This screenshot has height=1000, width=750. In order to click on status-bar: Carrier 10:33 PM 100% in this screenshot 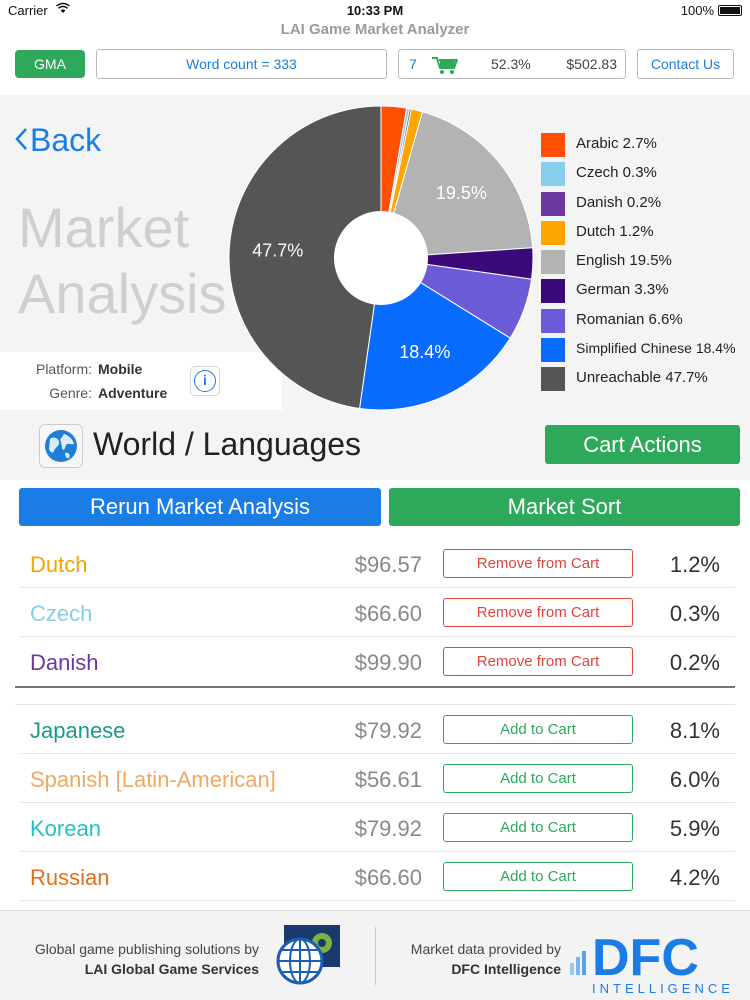, I will do `click(375, 10)`.